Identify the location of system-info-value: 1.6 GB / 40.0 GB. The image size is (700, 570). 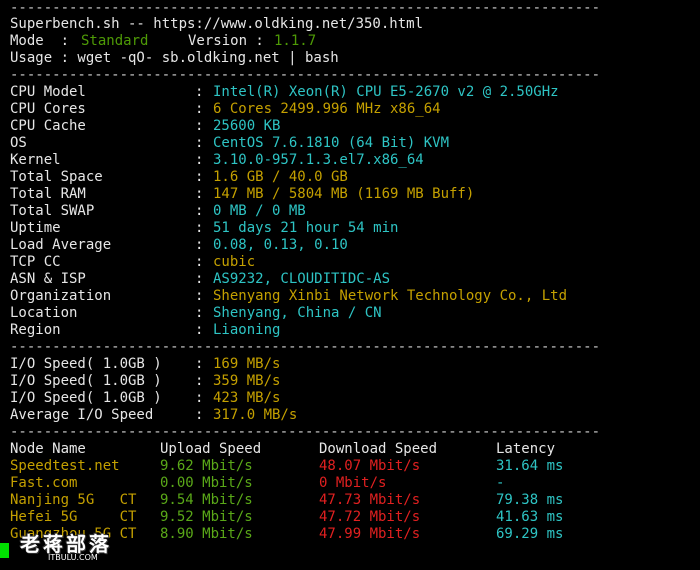
(280, 177).